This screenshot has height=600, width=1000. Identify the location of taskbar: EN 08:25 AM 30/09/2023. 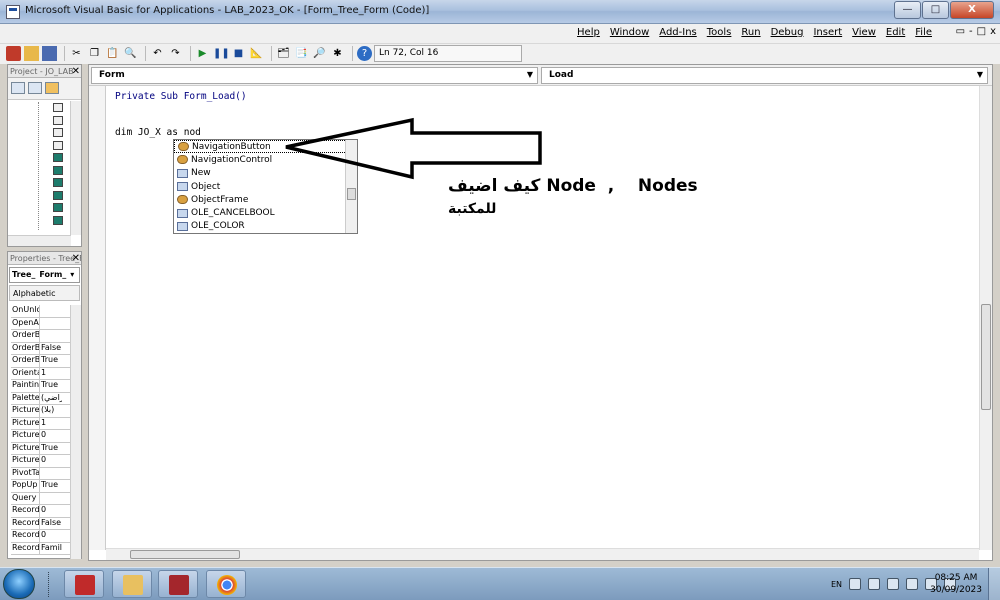
(500, 583).